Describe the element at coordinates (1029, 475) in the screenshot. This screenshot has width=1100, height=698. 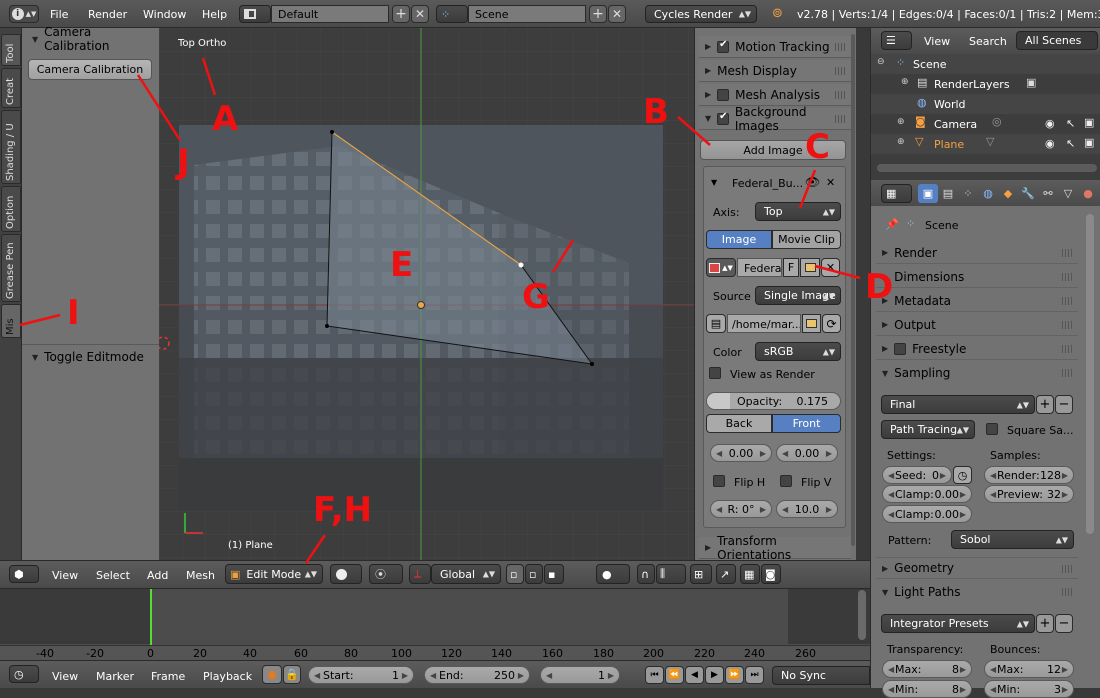
I see `render-samples-field: ◀ Render: 128 ▶` at that location.